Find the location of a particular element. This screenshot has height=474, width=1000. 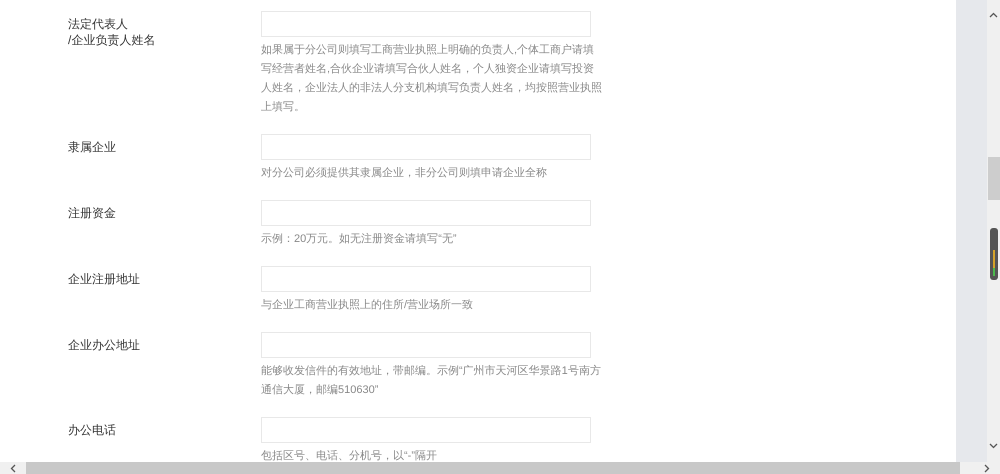

scroll-left-icon is located at coordinates (13, 468).